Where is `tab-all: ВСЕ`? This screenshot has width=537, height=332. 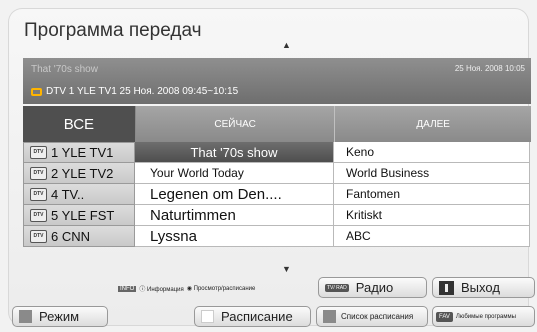 tab-all: ВСЕ is located at coordinates (79, 124).